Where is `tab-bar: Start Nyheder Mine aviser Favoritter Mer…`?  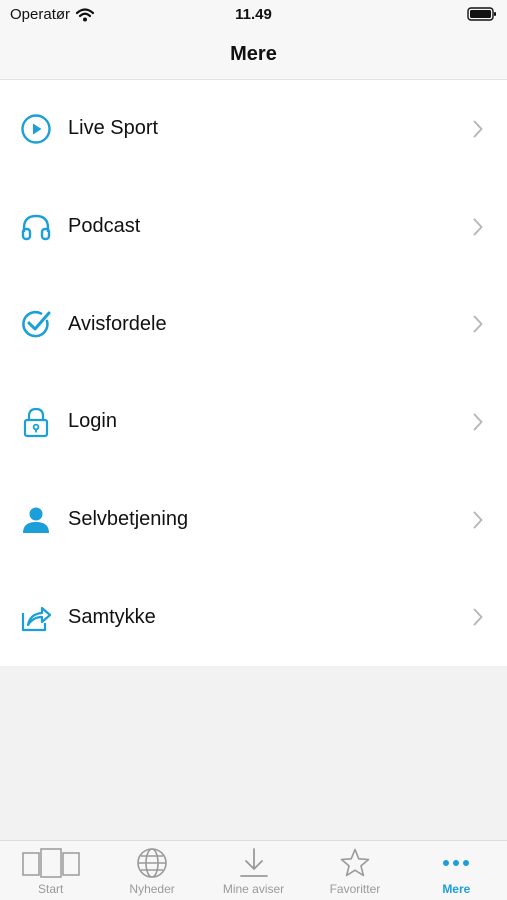
tab-bar: Start Nyheder Mine aviser Favoritter Mer… is located at coordinates (253, 870).